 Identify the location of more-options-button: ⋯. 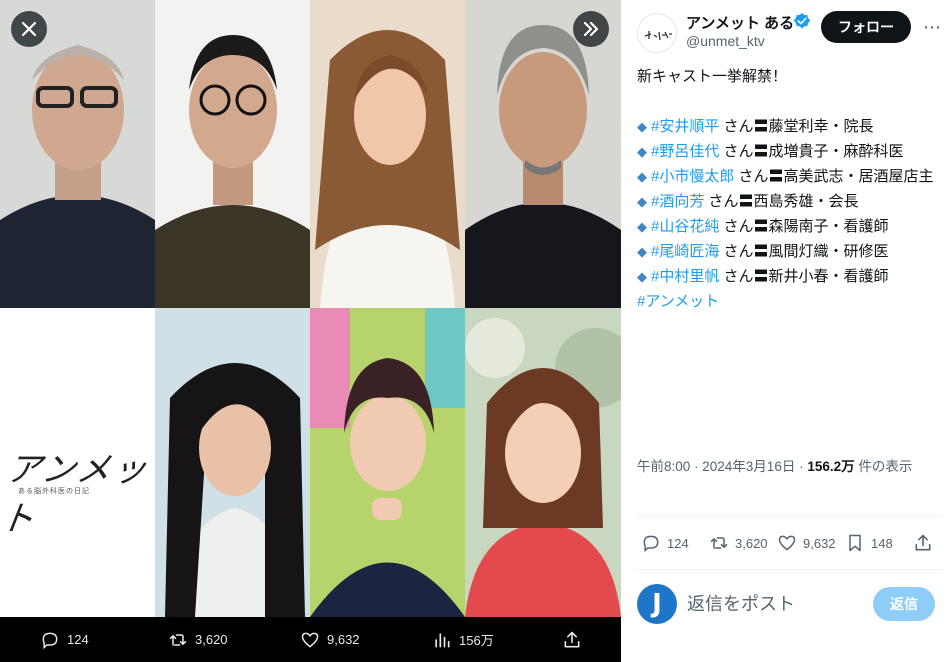
(932, 27).